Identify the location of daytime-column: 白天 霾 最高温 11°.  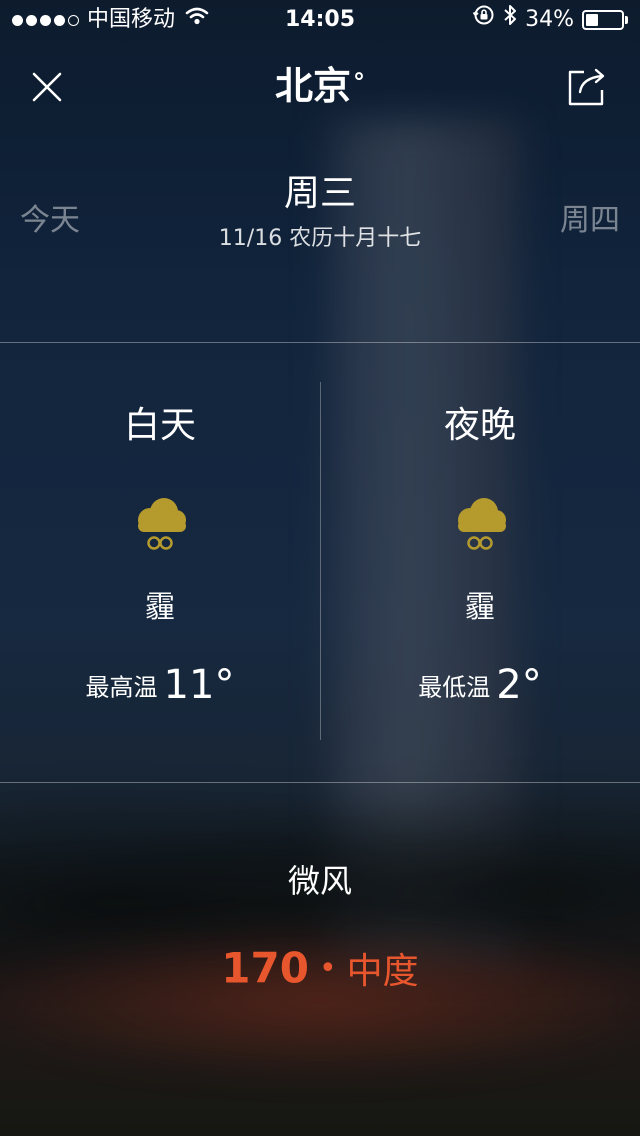
(160, 560).